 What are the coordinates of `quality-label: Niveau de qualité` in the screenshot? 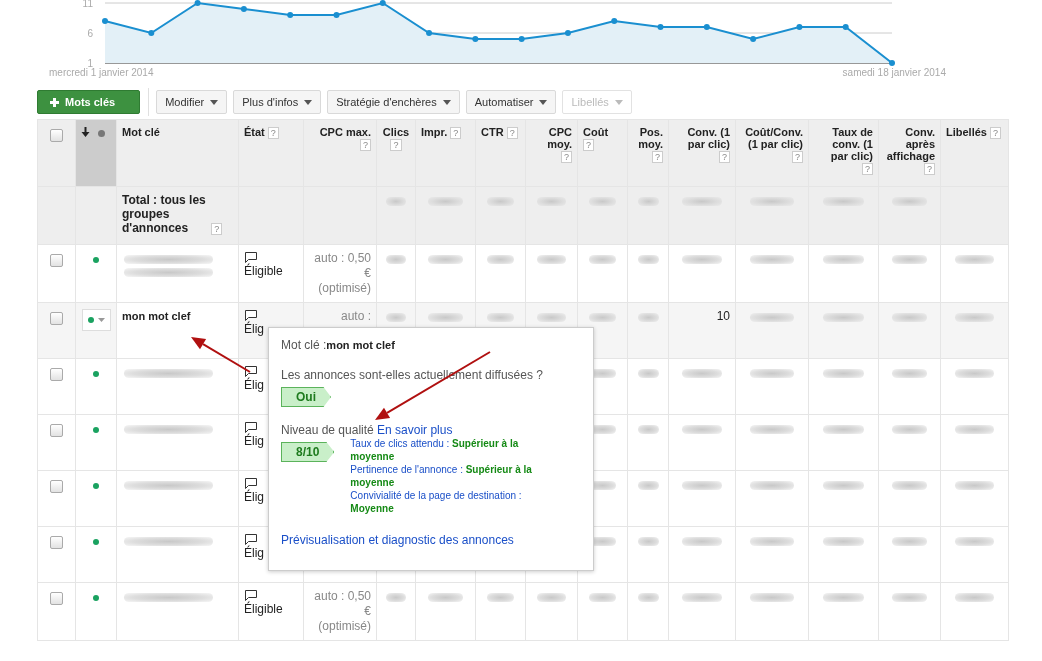 It's located at (327, 430).